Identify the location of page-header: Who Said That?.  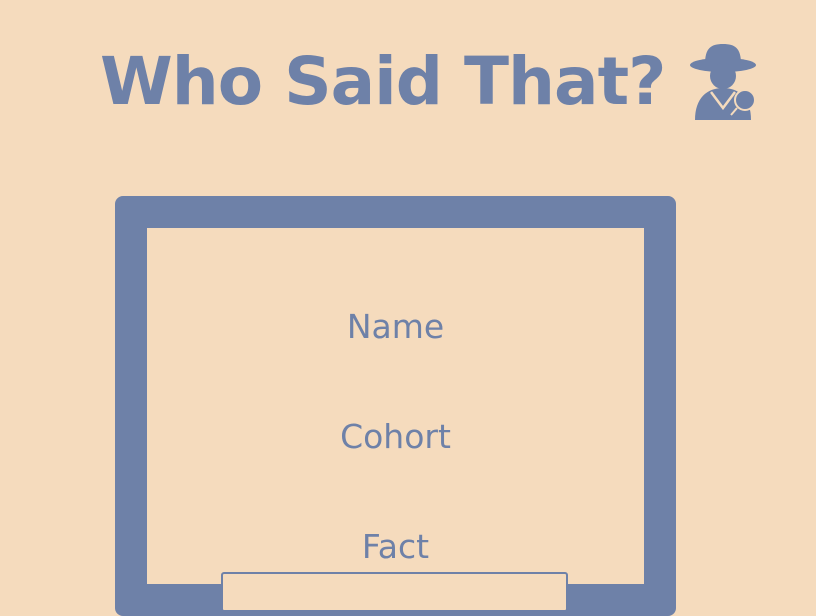
(430, 82).